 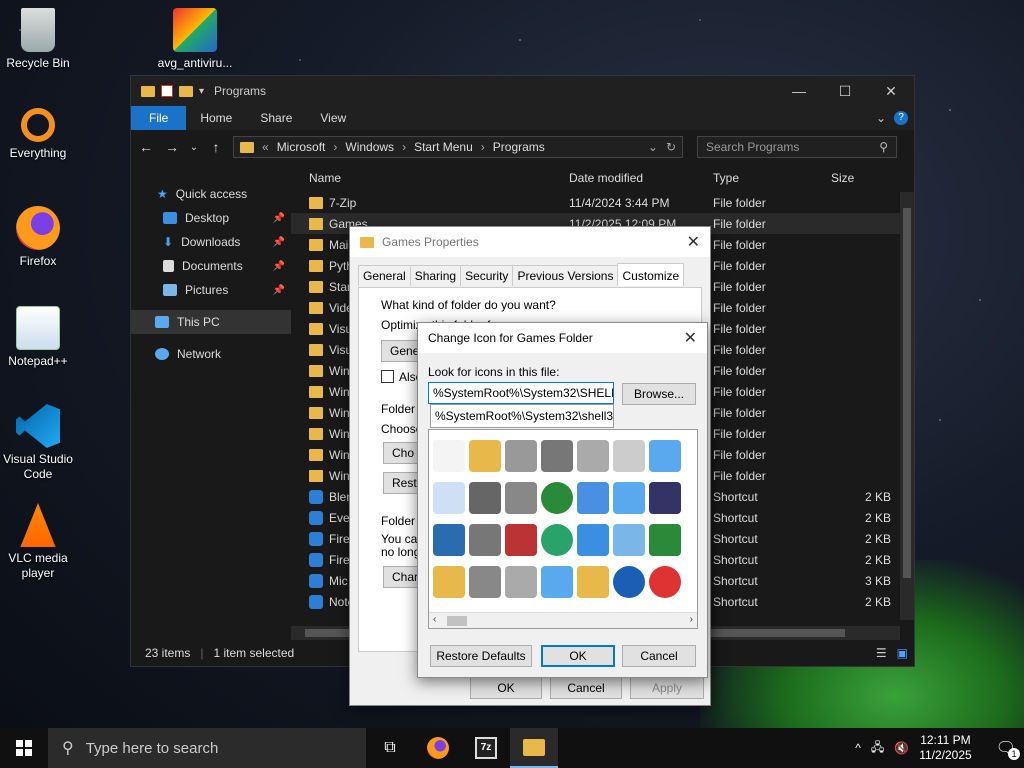 I want to click on breadcrumb-item: Windows, so click(x=369, y=147).